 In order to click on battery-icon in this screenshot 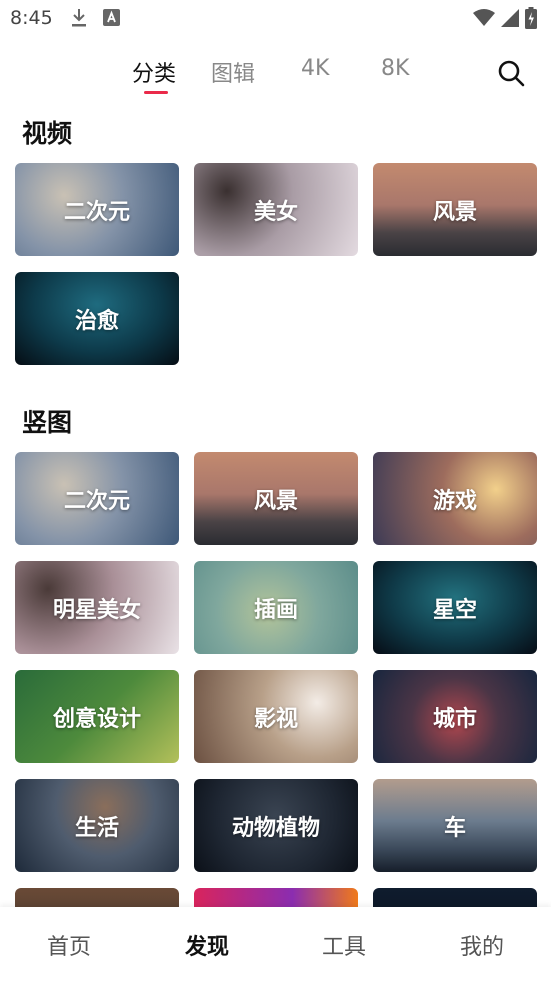, I will do `click(531, 18)`.